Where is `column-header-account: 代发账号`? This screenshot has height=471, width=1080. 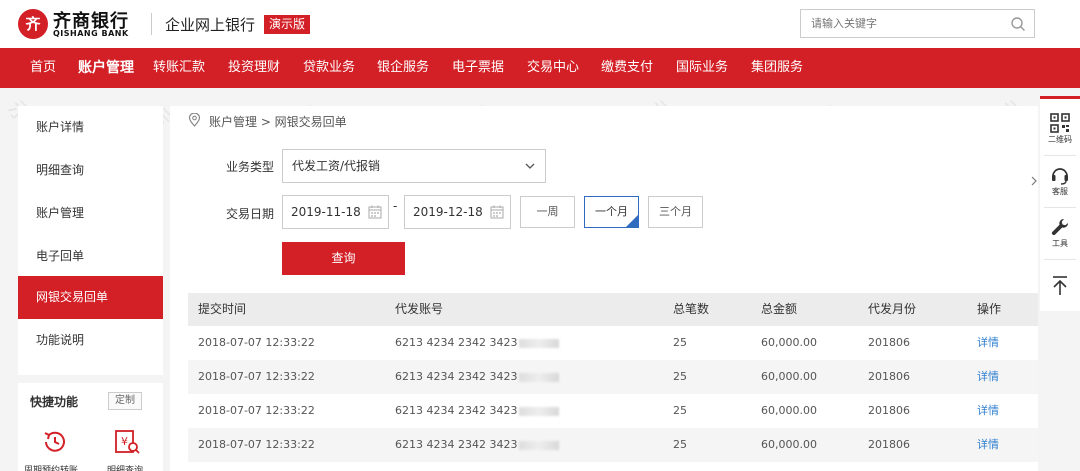
column-header-account: 代发账号 is located at coordinates (419, 309).